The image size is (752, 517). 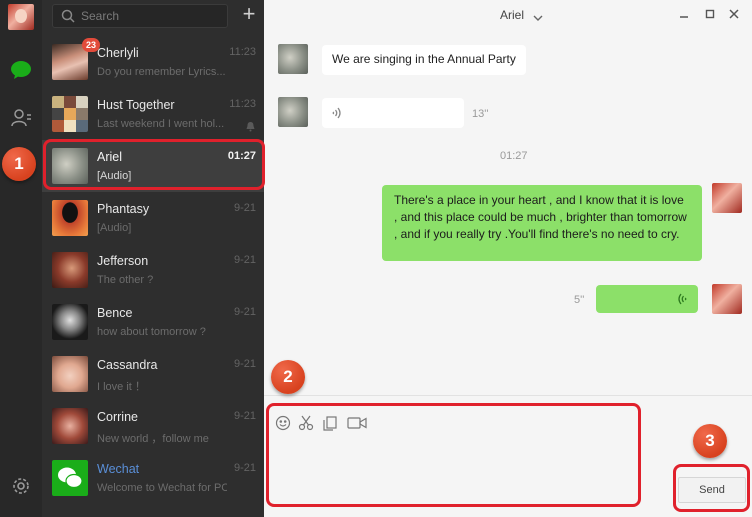 I want to click on minimize-icon, so click(x=684, y=14).